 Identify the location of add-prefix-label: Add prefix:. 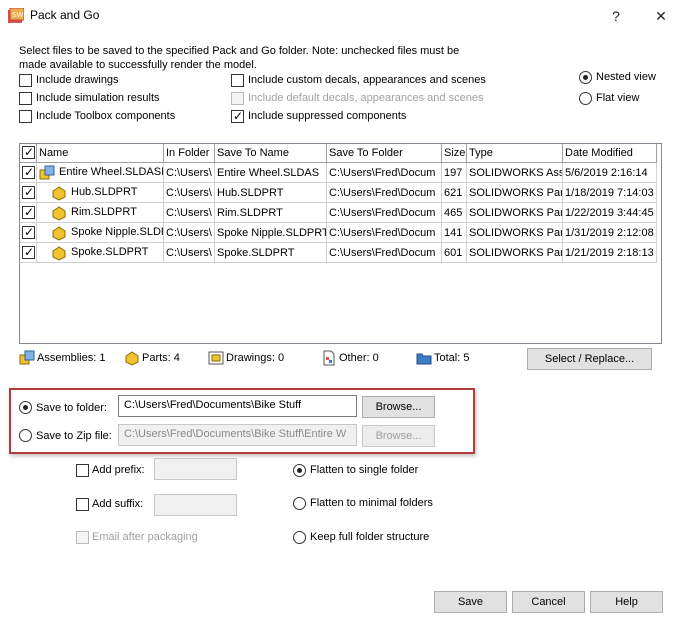
(118, 470).